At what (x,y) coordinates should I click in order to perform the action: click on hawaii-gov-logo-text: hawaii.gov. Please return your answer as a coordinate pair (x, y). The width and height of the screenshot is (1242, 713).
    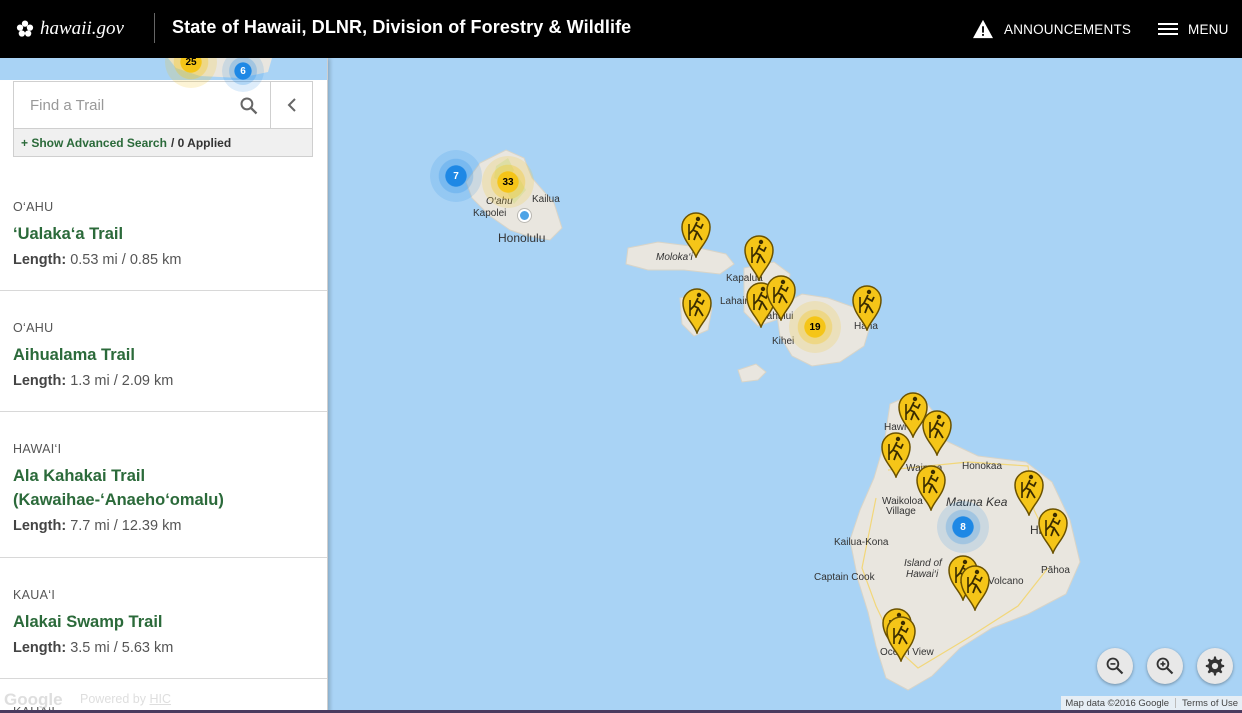
    Looking at the image, I should click on (70, 29).